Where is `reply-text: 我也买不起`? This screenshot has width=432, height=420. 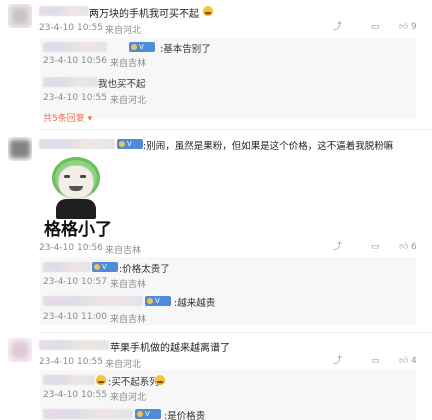 reply-text: 我也买不起 is located at coordinates (122, 84).